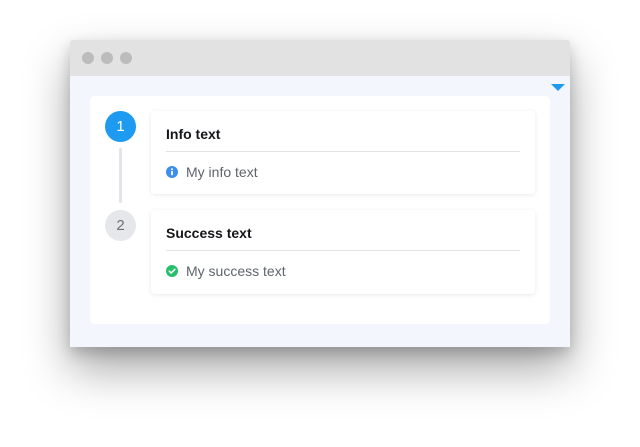  What do you see at coordinates (222, 172) in the screenshot?
I see `info-message-text: My info text` at bounding box center [222, 172].